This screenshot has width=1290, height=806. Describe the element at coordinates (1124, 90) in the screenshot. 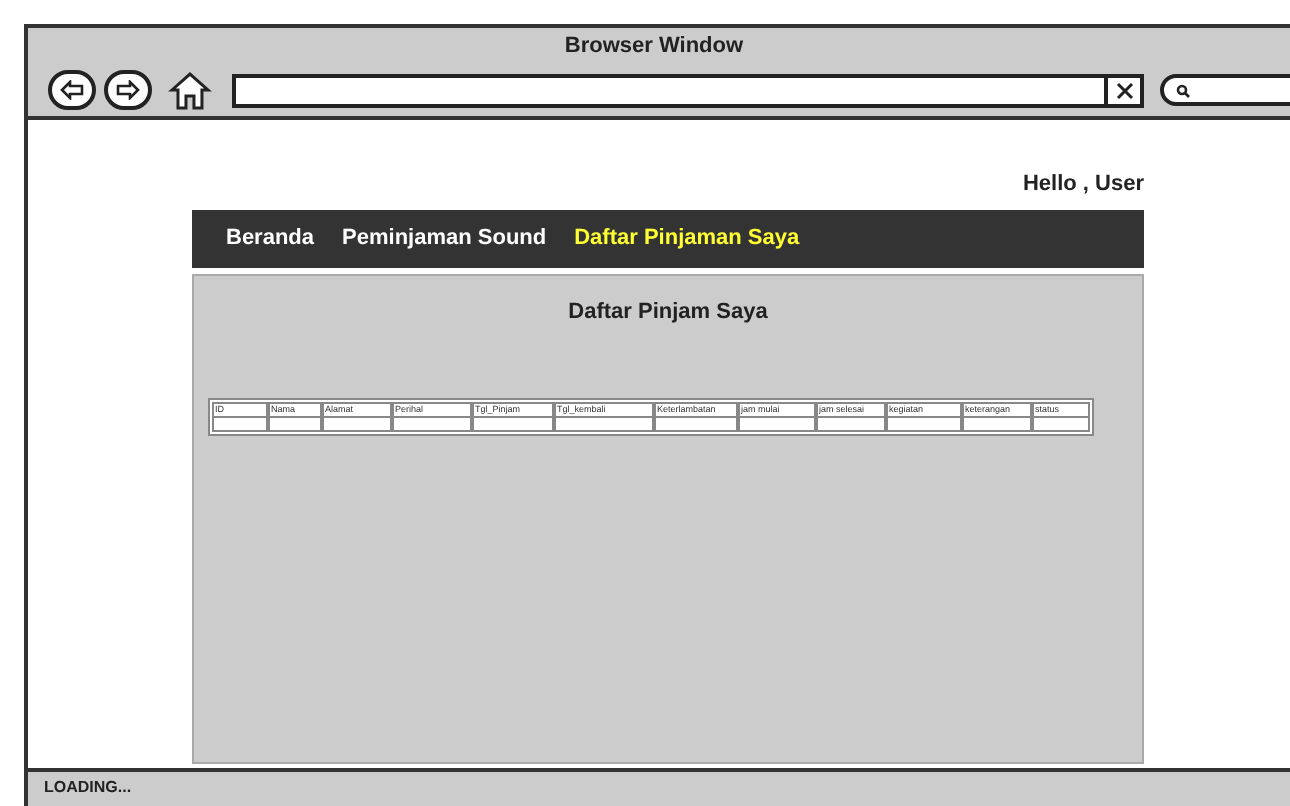

I see `close-icon` at that location.